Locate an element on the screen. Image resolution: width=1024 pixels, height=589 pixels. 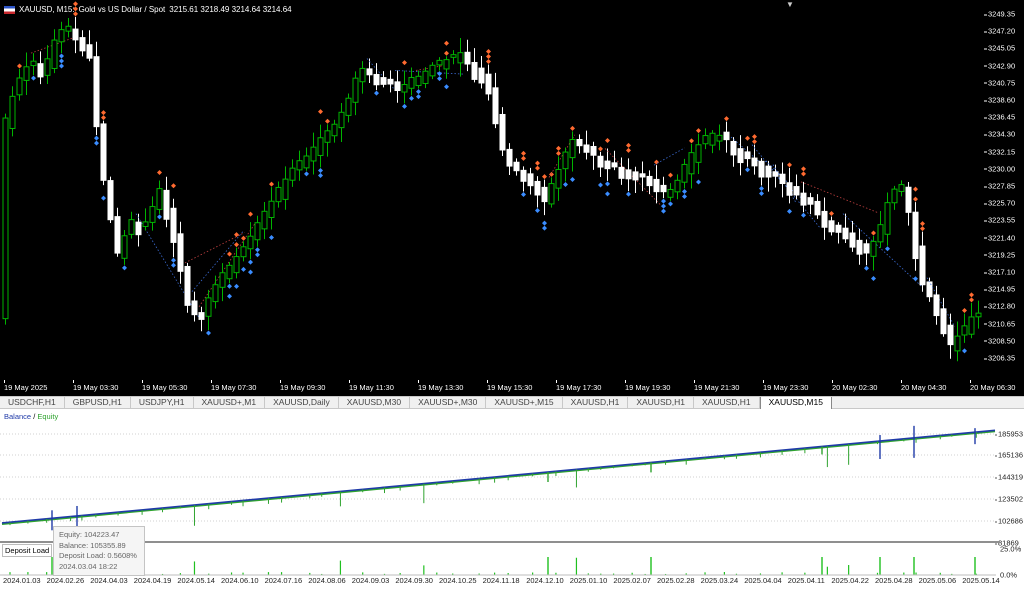
chart-tab: XAUUSD,Daily is located at coordinates (302, 403).